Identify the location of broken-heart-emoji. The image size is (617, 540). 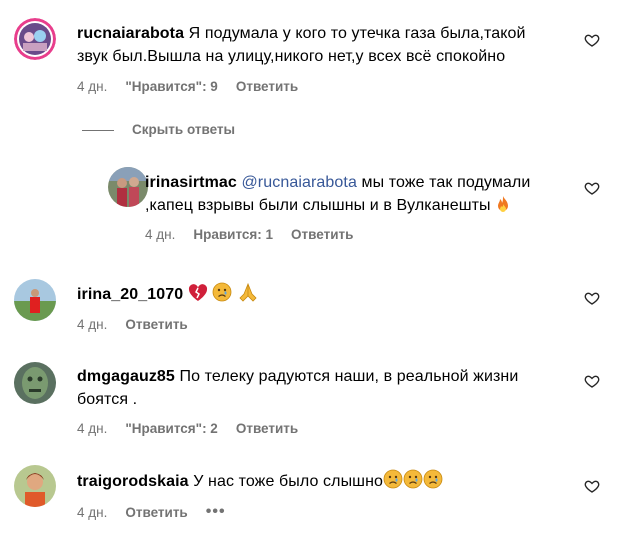
(197, 292).